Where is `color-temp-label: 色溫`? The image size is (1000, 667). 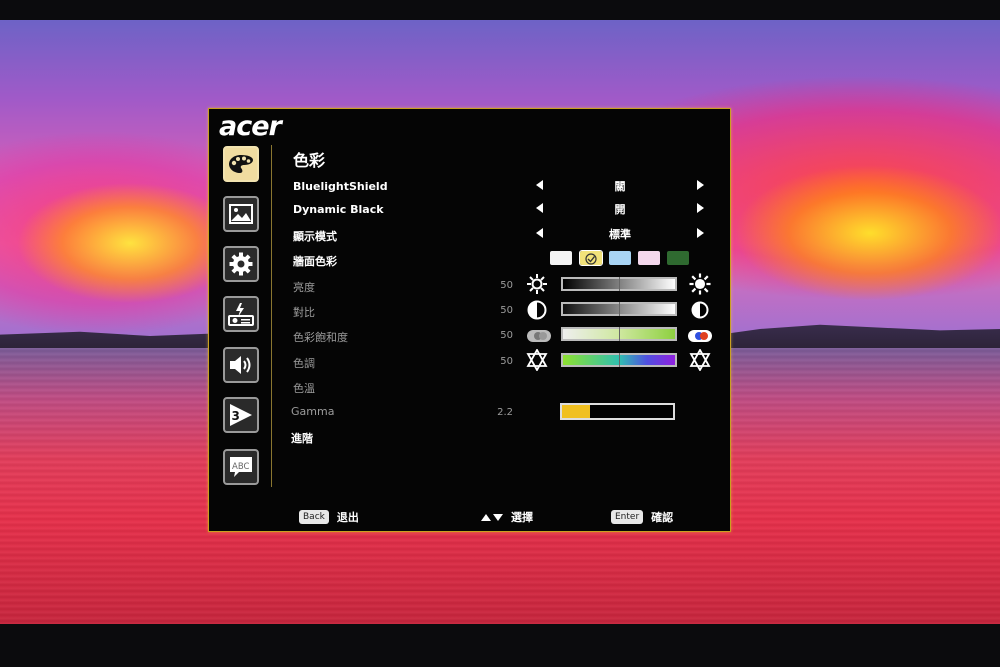
color-temp-label: 色溫 is located at coordinates (304, 388).